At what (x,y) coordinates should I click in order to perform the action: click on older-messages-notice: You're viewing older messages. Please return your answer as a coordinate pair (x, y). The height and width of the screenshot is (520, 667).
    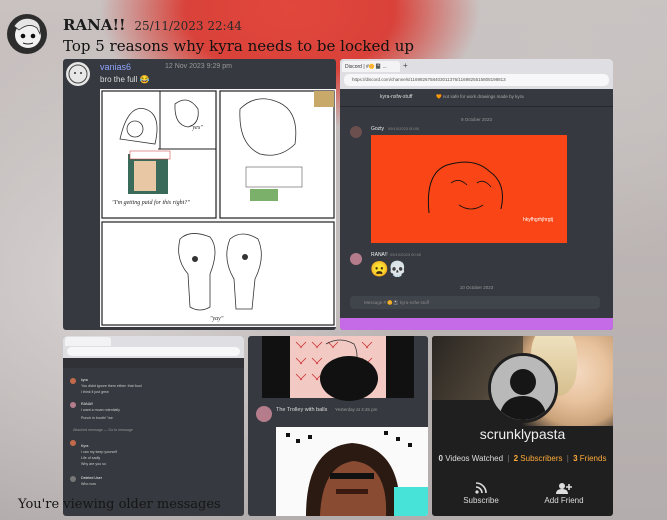
    Looking at the image, I should click on (119, 504).